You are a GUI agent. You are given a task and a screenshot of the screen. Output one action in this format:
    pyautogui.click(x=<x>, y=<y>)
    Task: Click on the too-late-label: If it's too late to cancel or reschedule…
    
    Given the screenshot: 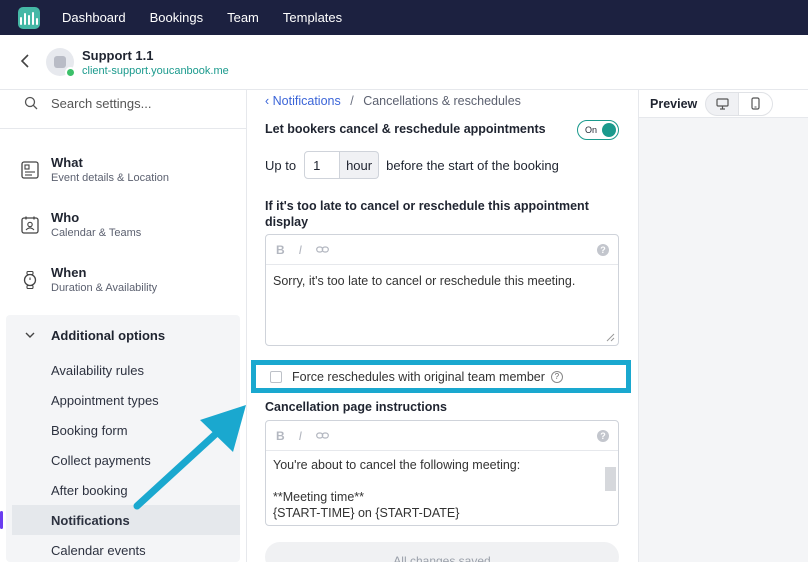 What is the action you would take?
    pyautogui.click(x=427, y=214)
    